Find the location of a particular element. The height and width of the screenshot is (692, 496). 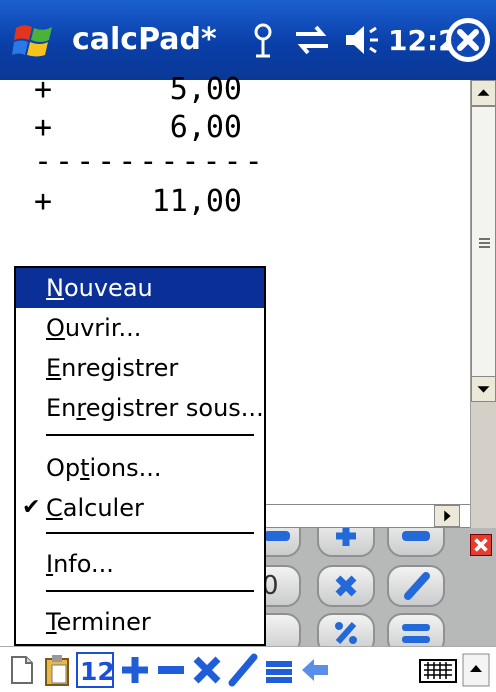

paste-icon is located at coordinates (57, 670).